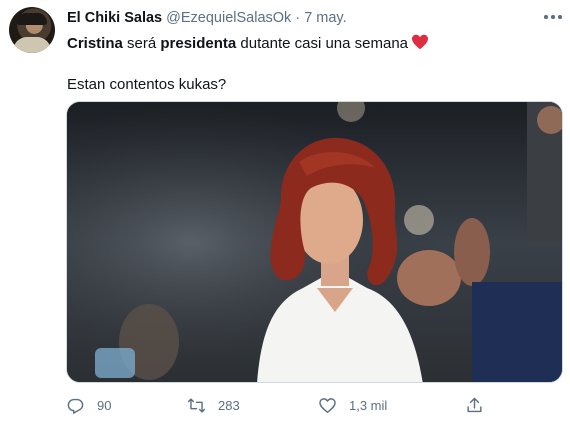 The width and height of the screenshot is (570, 424). Describe the element at coordinates (88, 405) in the screenshot. I see `reply-button: 90` at that location.